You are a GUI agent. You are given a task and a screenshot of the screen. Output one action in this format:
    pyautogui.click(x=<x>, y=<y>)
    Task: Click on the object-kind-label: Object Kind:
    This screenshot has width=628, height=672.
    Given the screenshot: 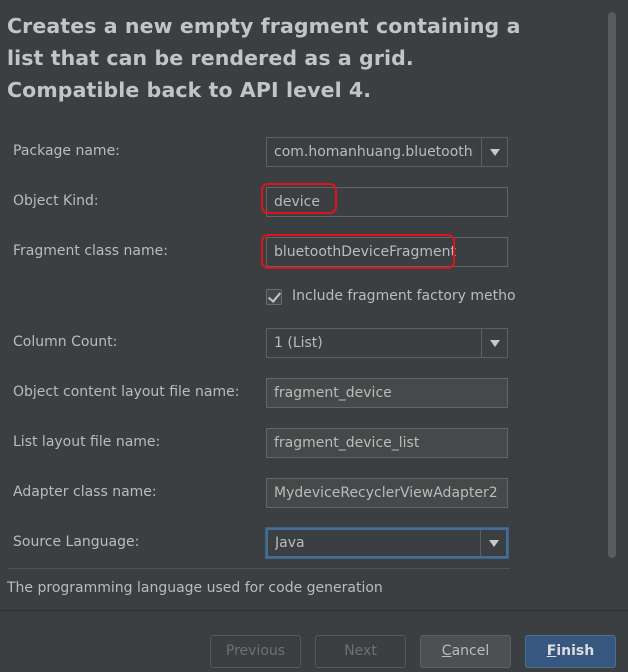 What is the action you would take?
    pyautogui.click(x=56, y=201)
    